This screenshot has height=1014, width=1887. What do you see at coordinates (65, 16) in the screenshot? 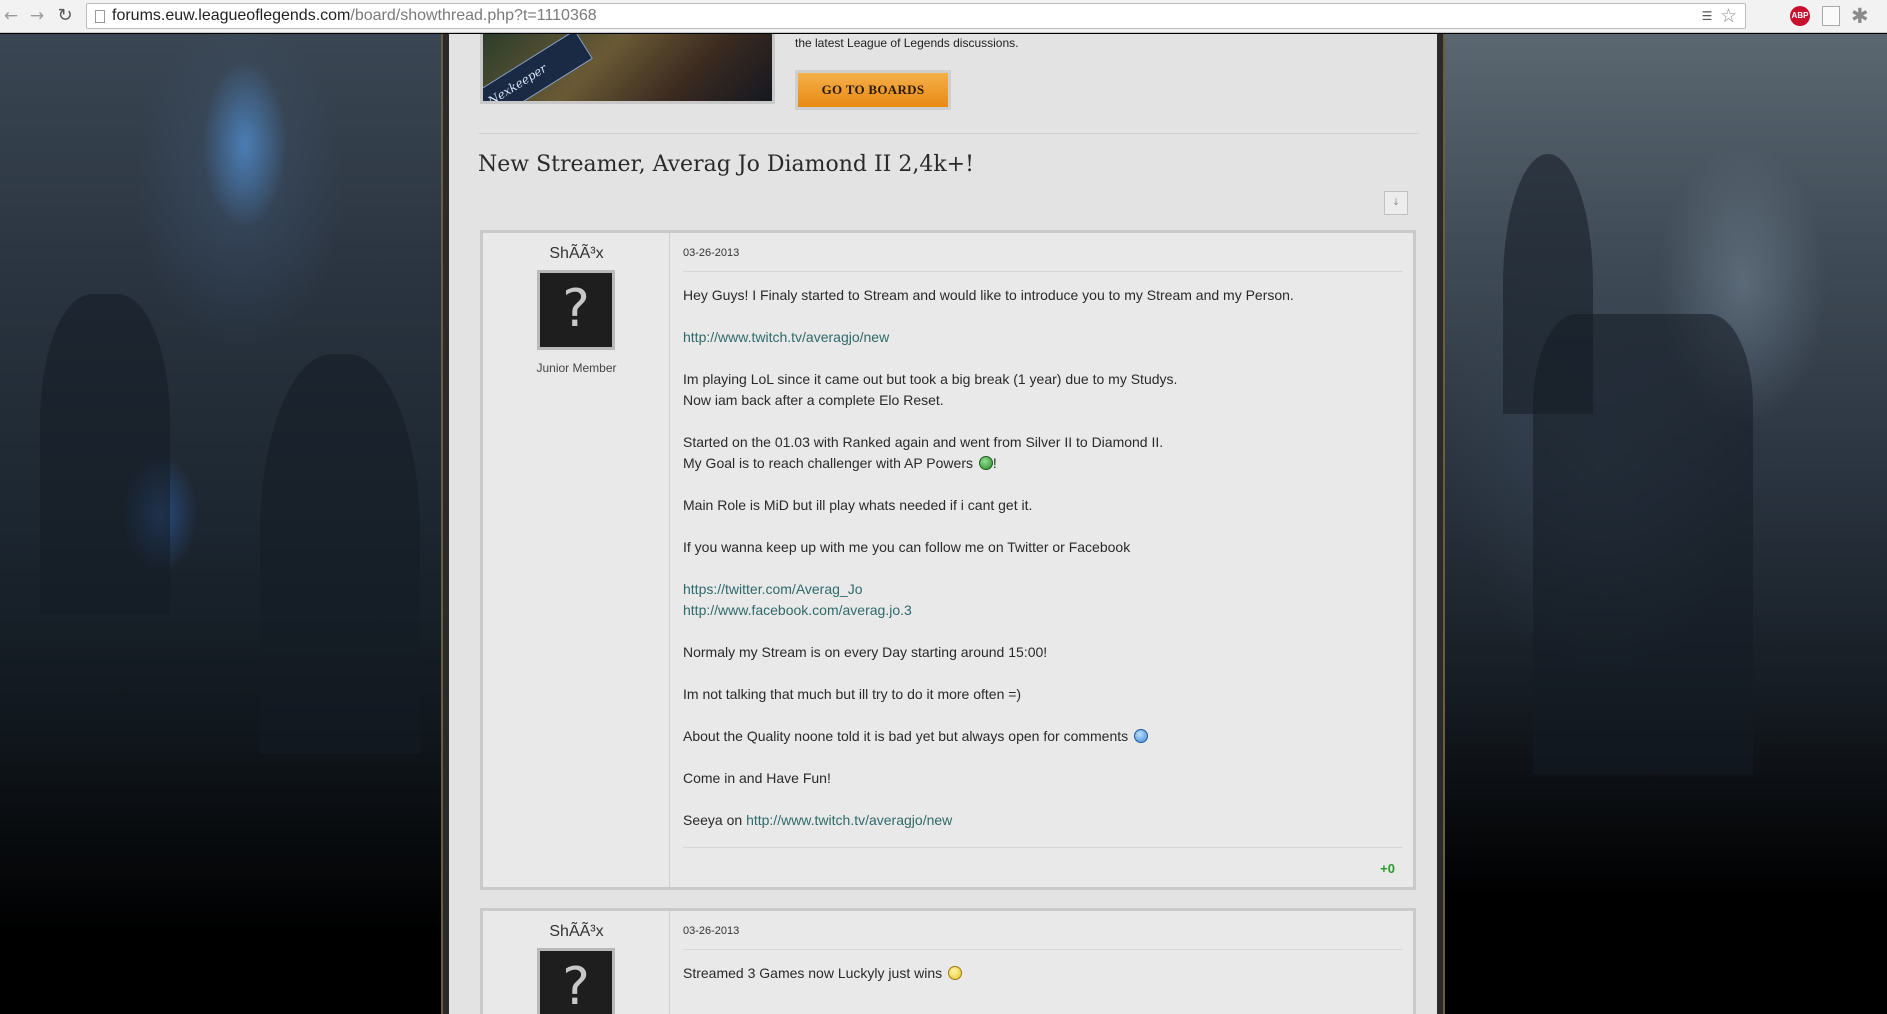
I see `reload-icon: ↻` at bounding box center [65, 16].